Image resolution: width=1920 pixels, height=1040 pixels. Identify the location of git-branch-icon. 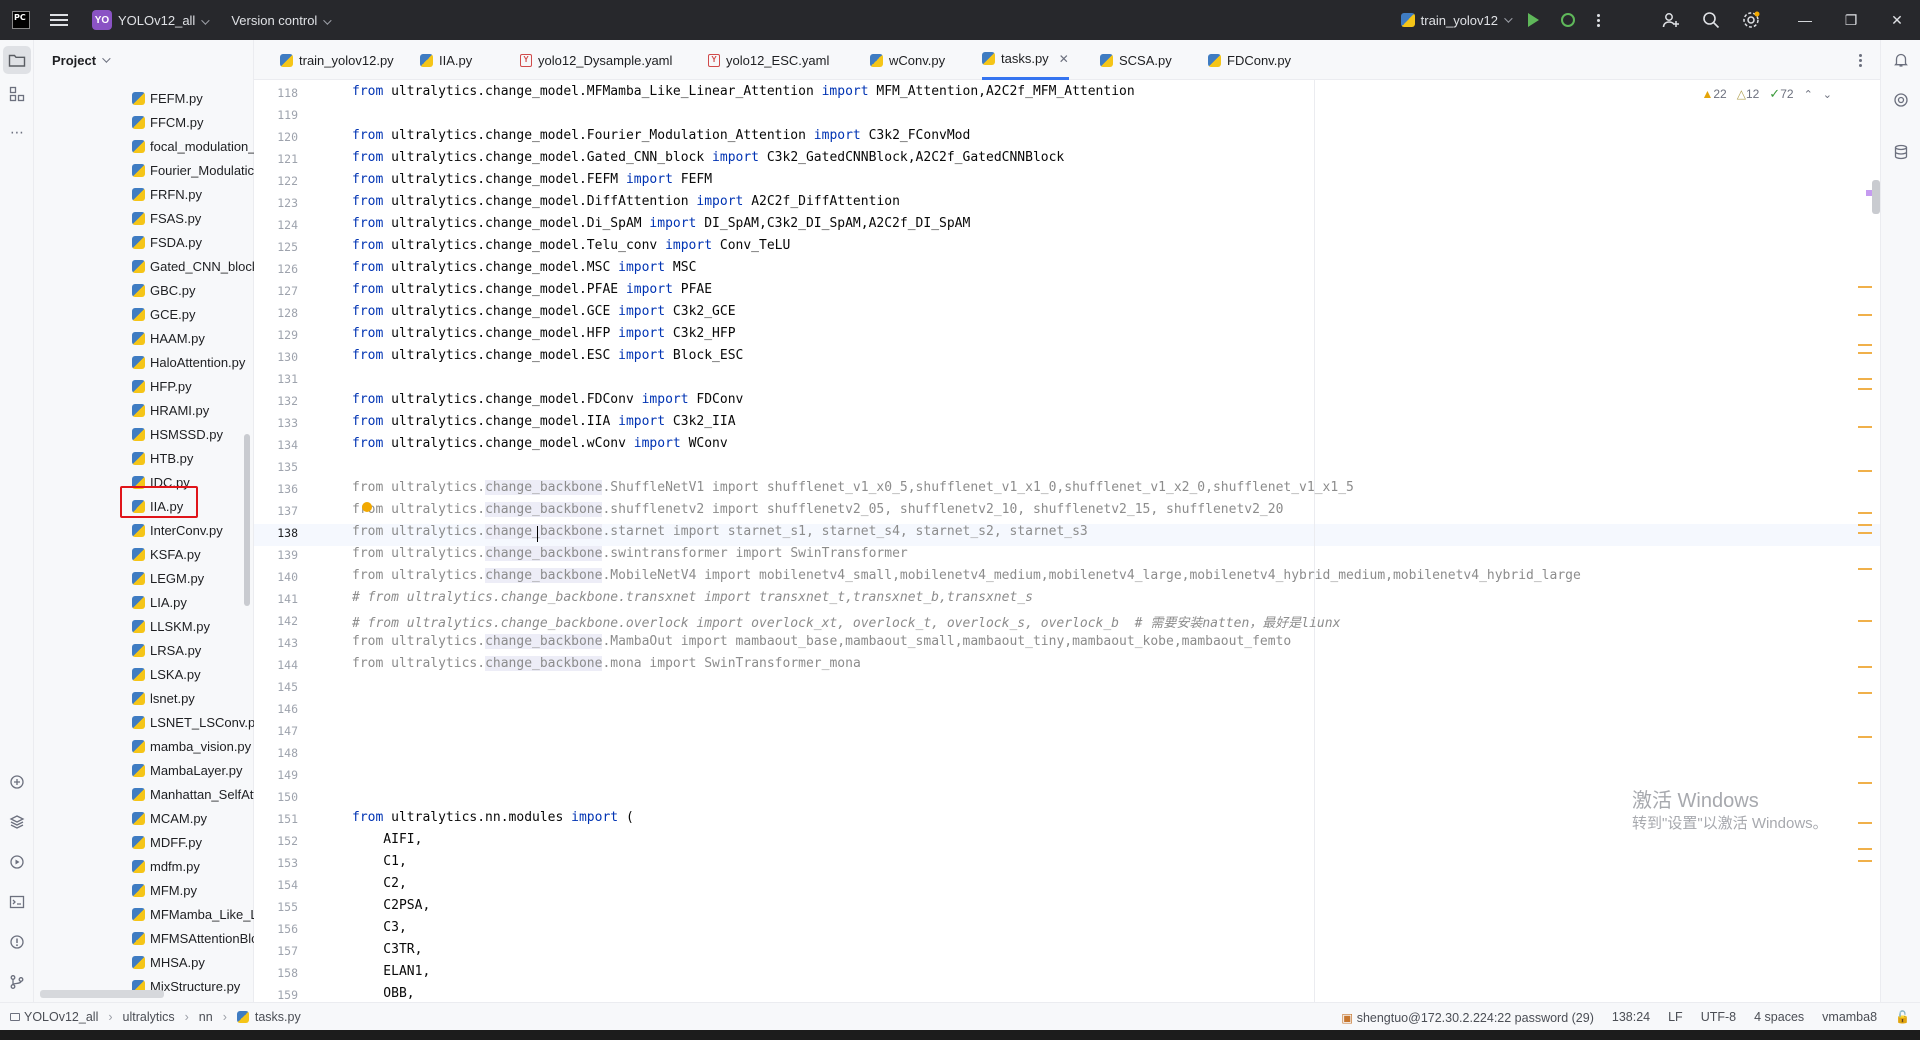
(17, 982).